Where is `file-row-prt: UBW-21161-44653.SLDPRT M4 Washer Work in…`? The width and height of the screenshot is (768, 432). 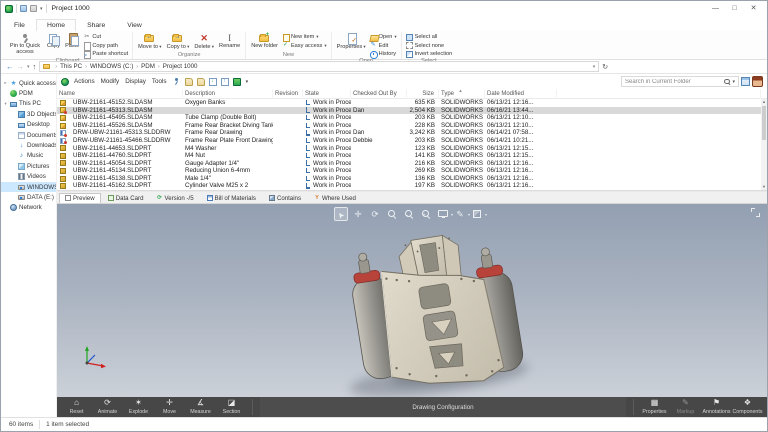 file-row-prt: UBW-21161-44653.SLDPRT M4 Washer Work in… is located at coordinates (409, 148).